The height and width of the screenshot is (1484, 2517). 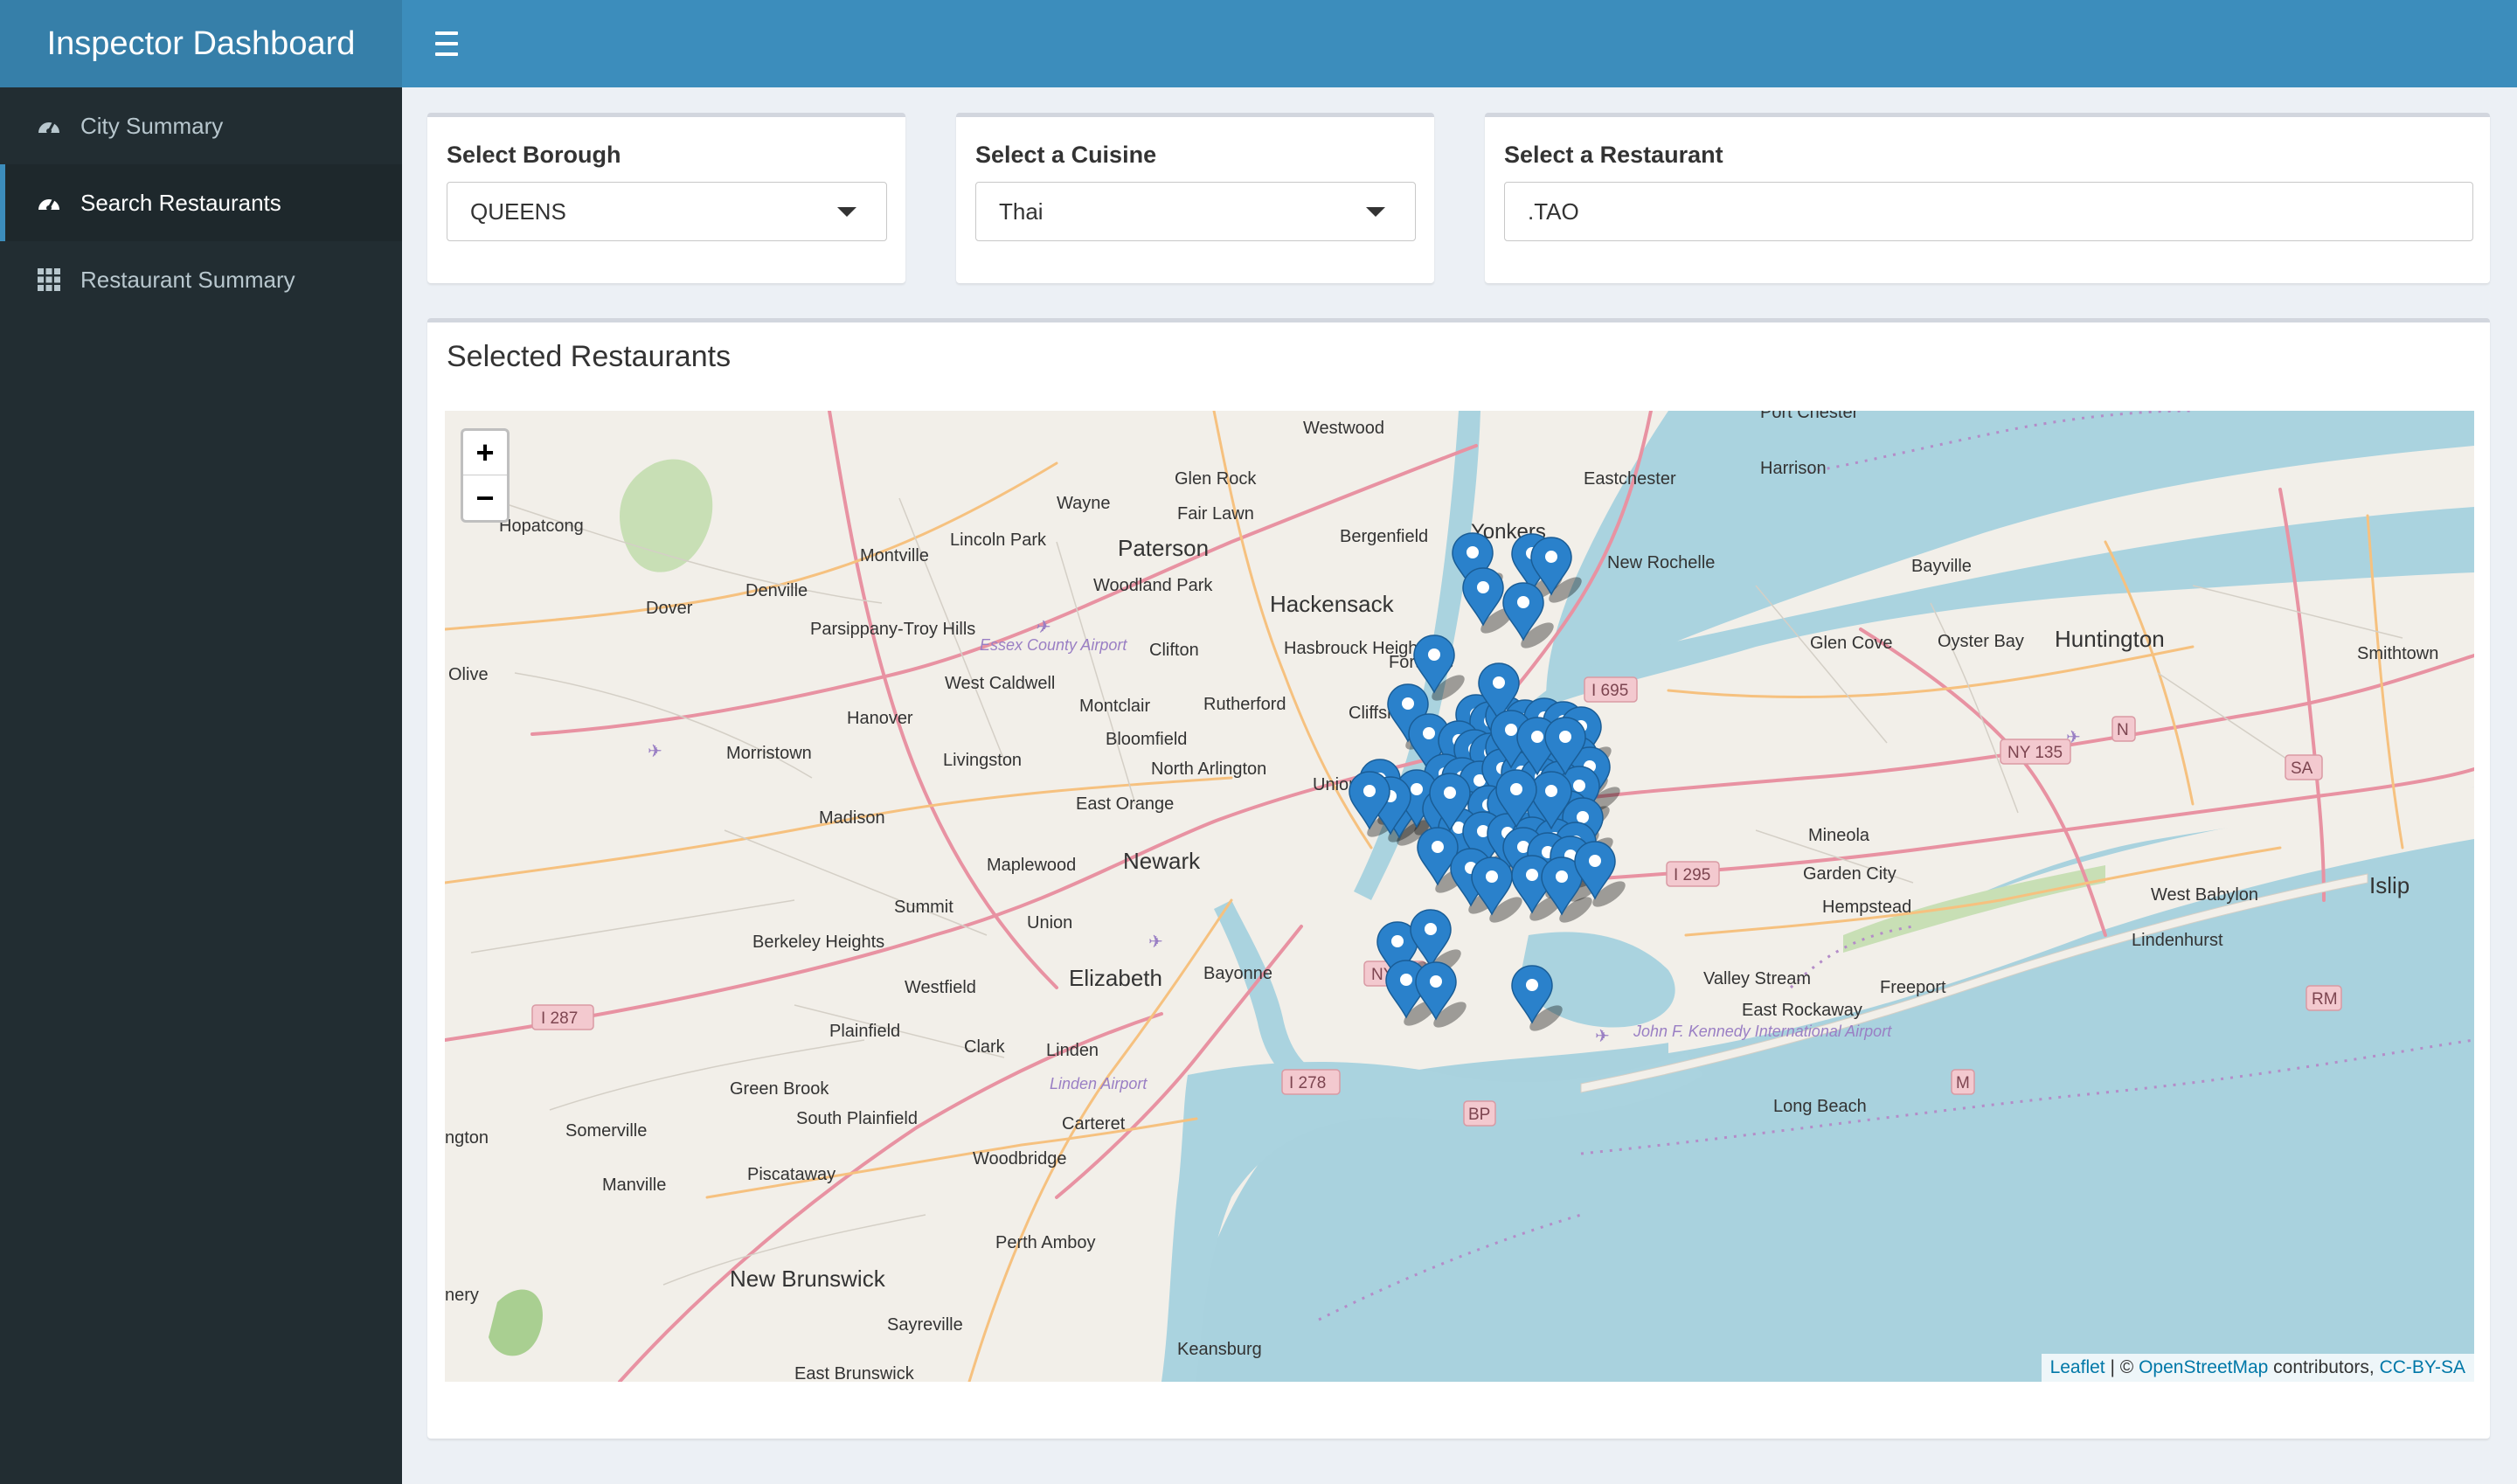 What do you see at coordinates (485, 497) in the screenshot?
I see `zoom-out-button: −` at bounding box center [485, 497].